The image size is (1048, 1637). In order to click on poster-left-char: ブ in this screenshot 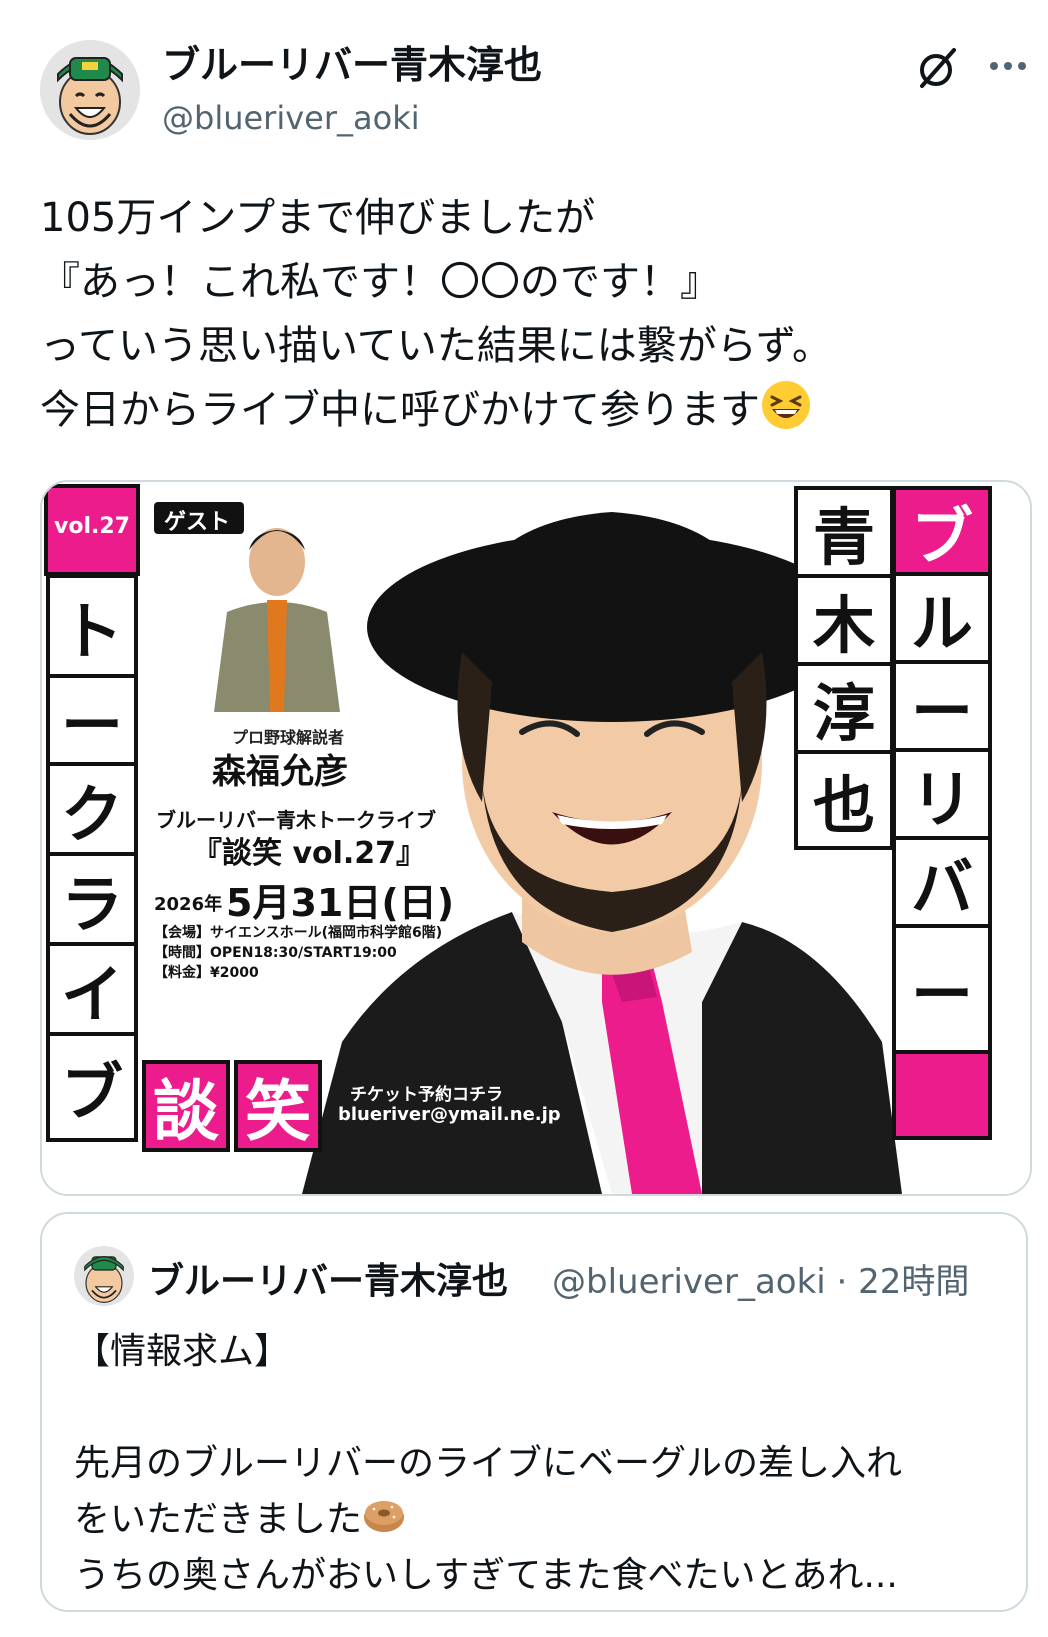, I will do `click(92, 1087)`.